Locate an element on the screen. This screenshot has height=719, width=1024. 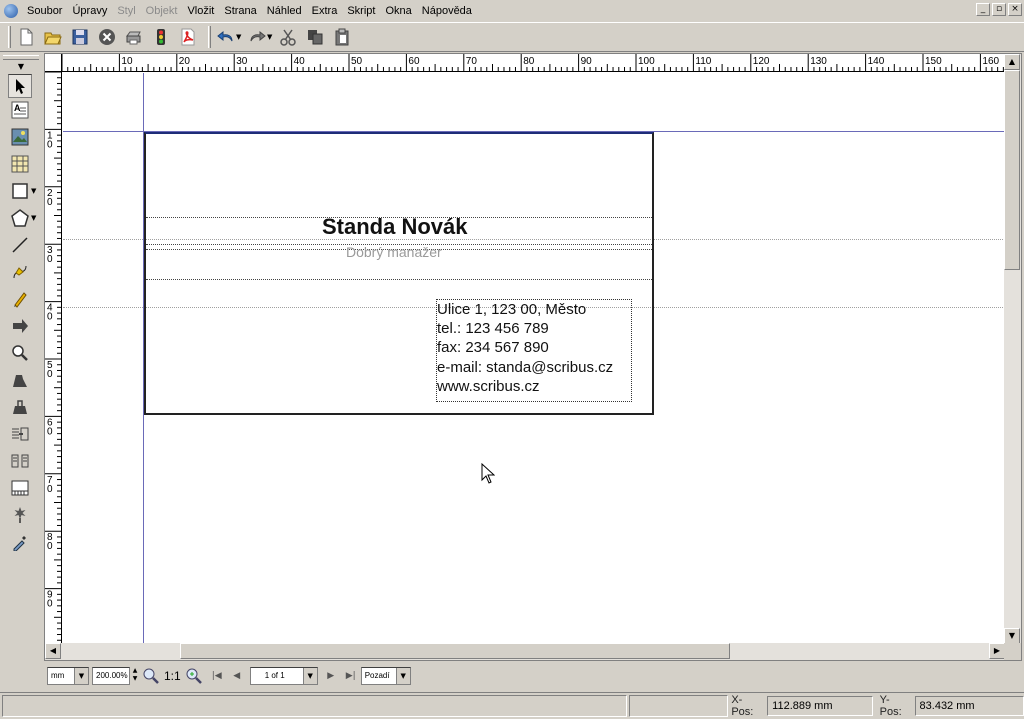
cut-icon is located at coordinates (288, 37).